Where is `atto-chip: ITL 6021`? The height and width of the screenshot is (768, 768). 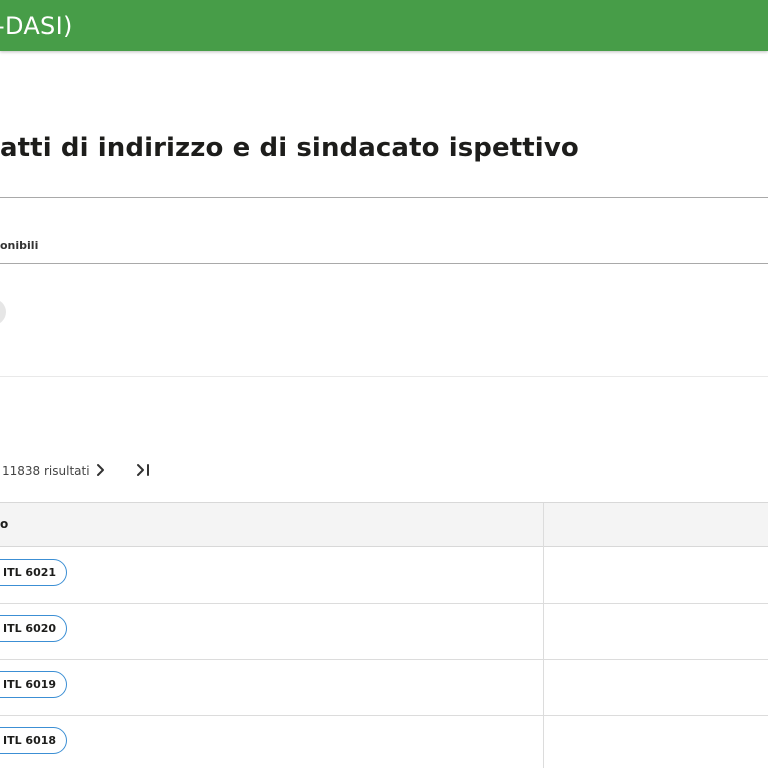 atto-chip: ITL 6021 is located at coordinates (34, 572).